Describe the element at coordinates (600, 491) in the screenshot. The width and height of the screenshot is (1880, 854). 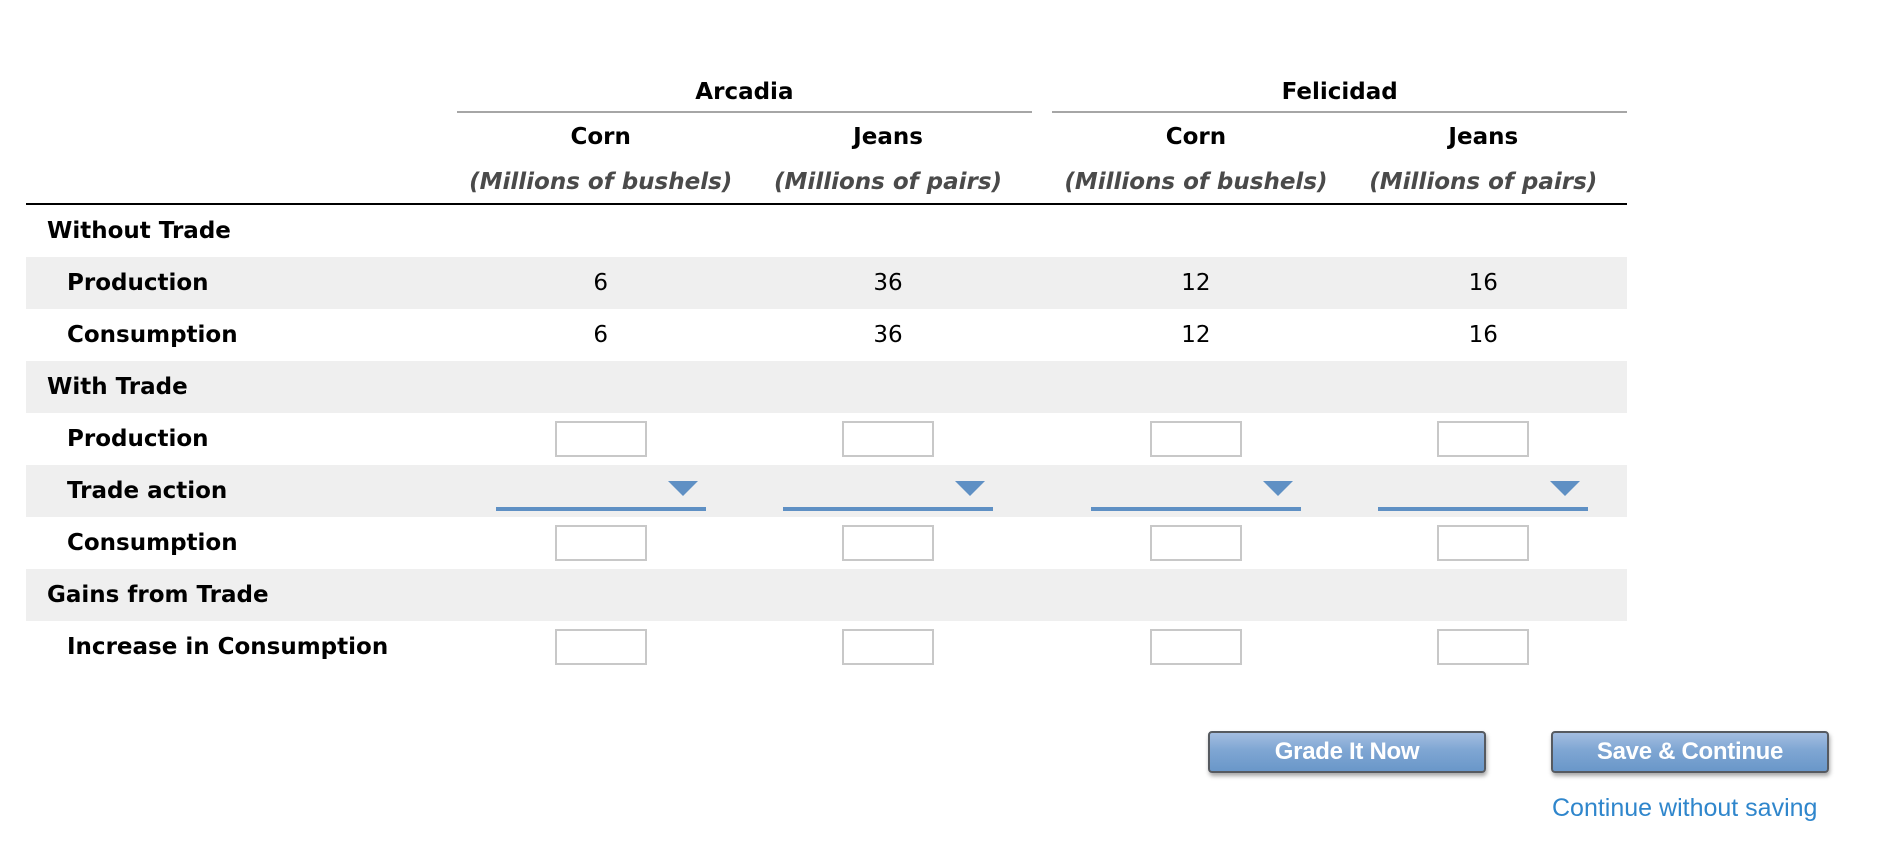
I see `trade-action-dropdown-arcadia-corn` at that location.